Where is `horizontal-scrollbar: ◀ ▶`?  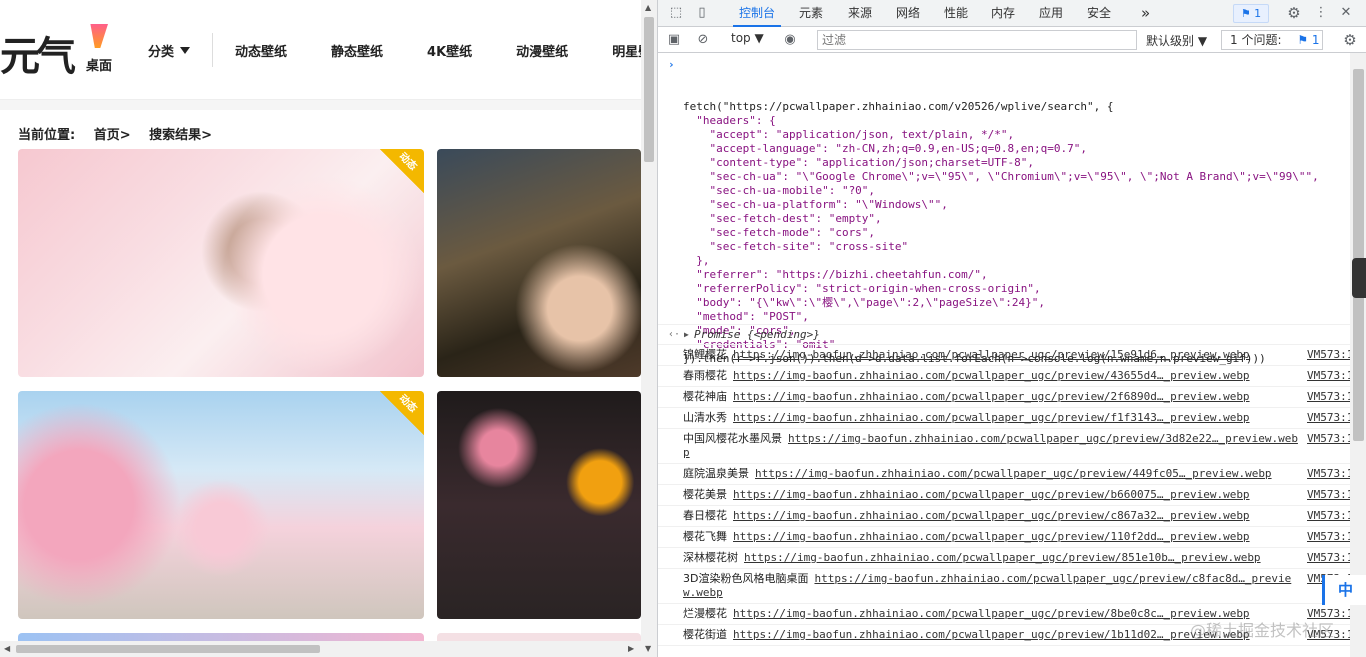
horizontal-scrollbar: ◀ ▶ is located at coordinates (320, 649).